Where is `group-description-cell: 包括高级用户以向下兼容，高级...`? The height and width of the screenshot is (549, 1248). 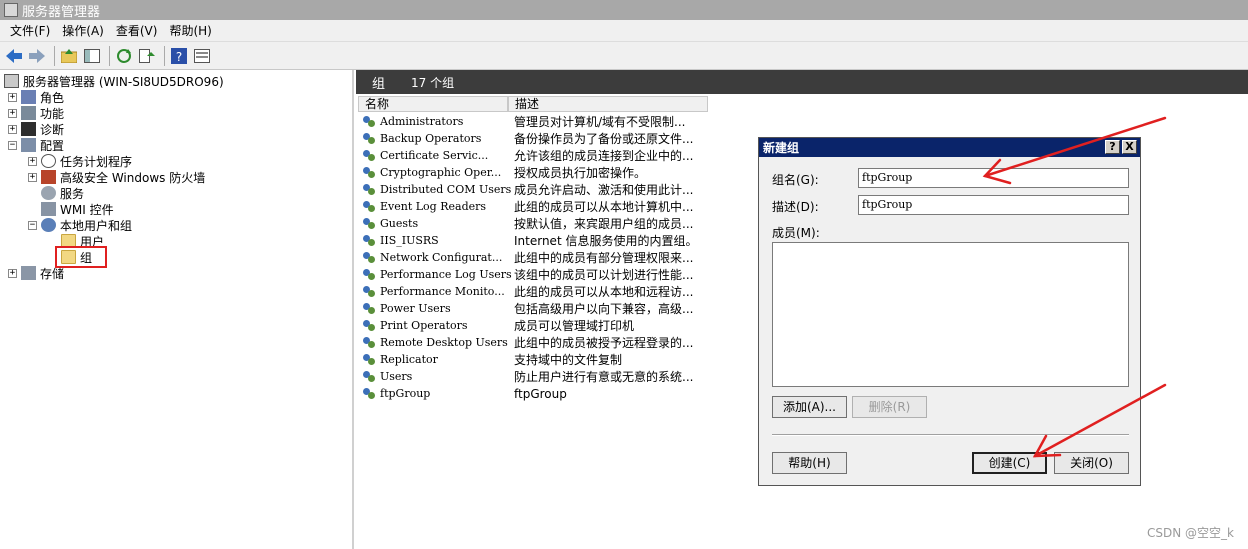 group-description-cell: 包括高级用户以向下兼容，高级... is located at coordinates (604, 309).